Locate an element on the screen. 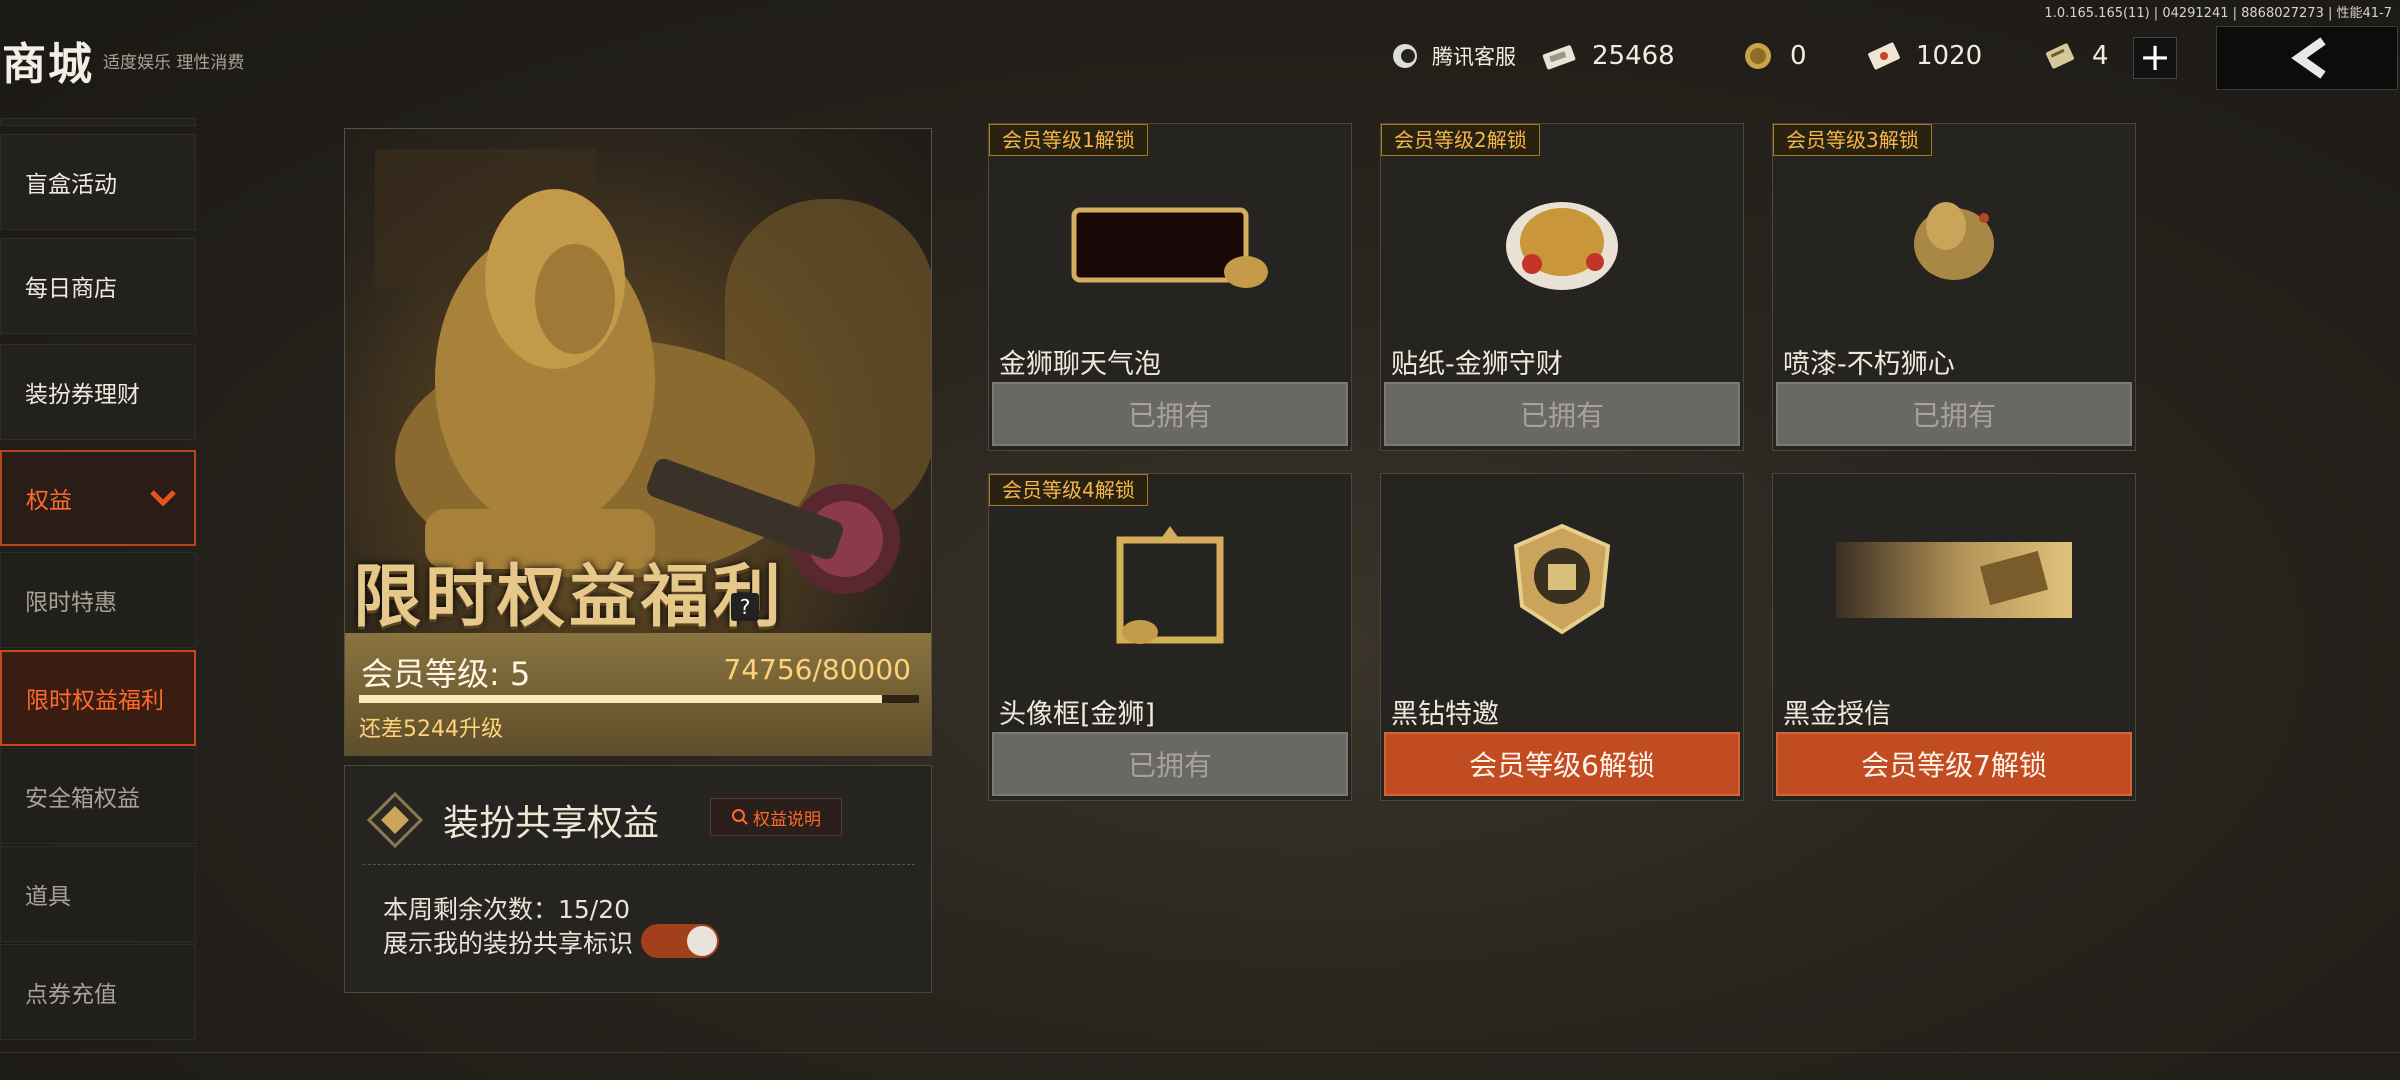 The width and height of the screenshot is (2400, 1080). share-toggle-label: 展示我的装扮共享标识 is located at coordinates (508, 943).